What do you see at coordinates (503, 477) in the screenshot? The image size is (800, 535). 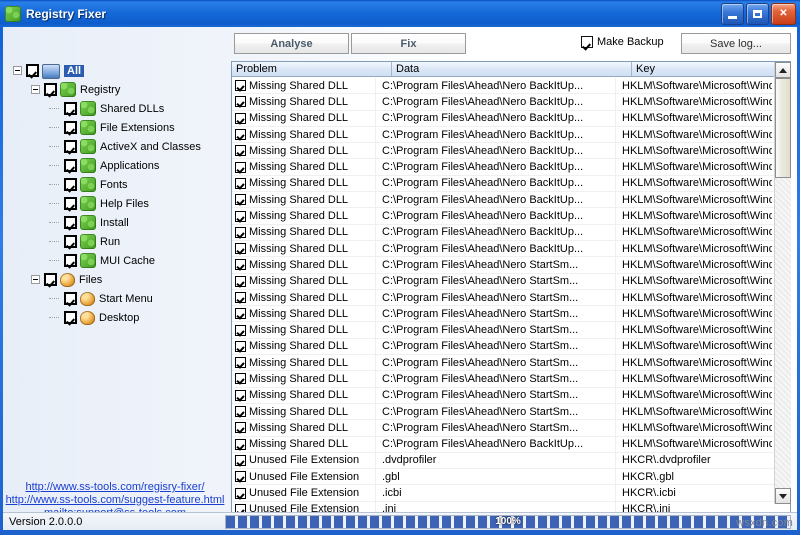 I see `table-row: Unused File Extension .gbl HKCR\.gbl` at bounding box center [503, 477].